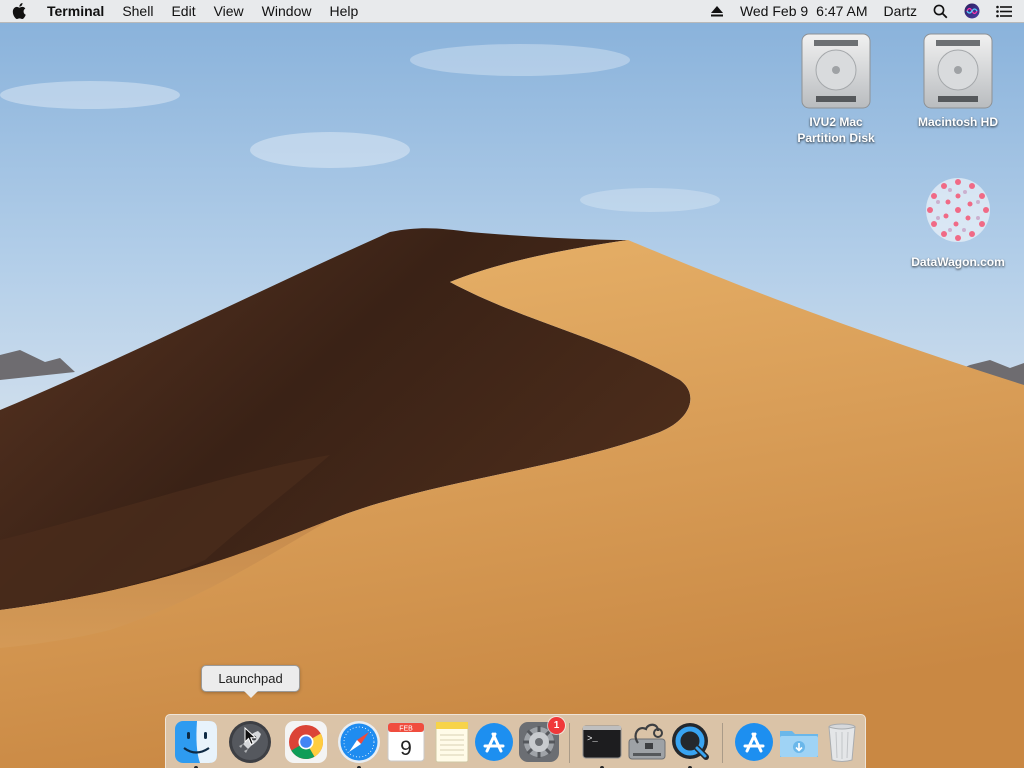  I want to click on dock-item-disk-utility, so click(647, 742).